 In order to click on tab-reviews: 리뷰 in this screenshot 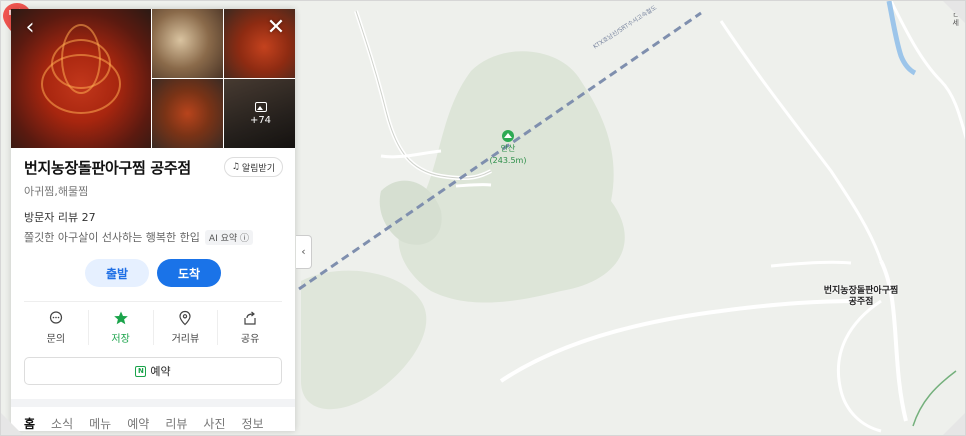, I will do `click(176, 423)`.